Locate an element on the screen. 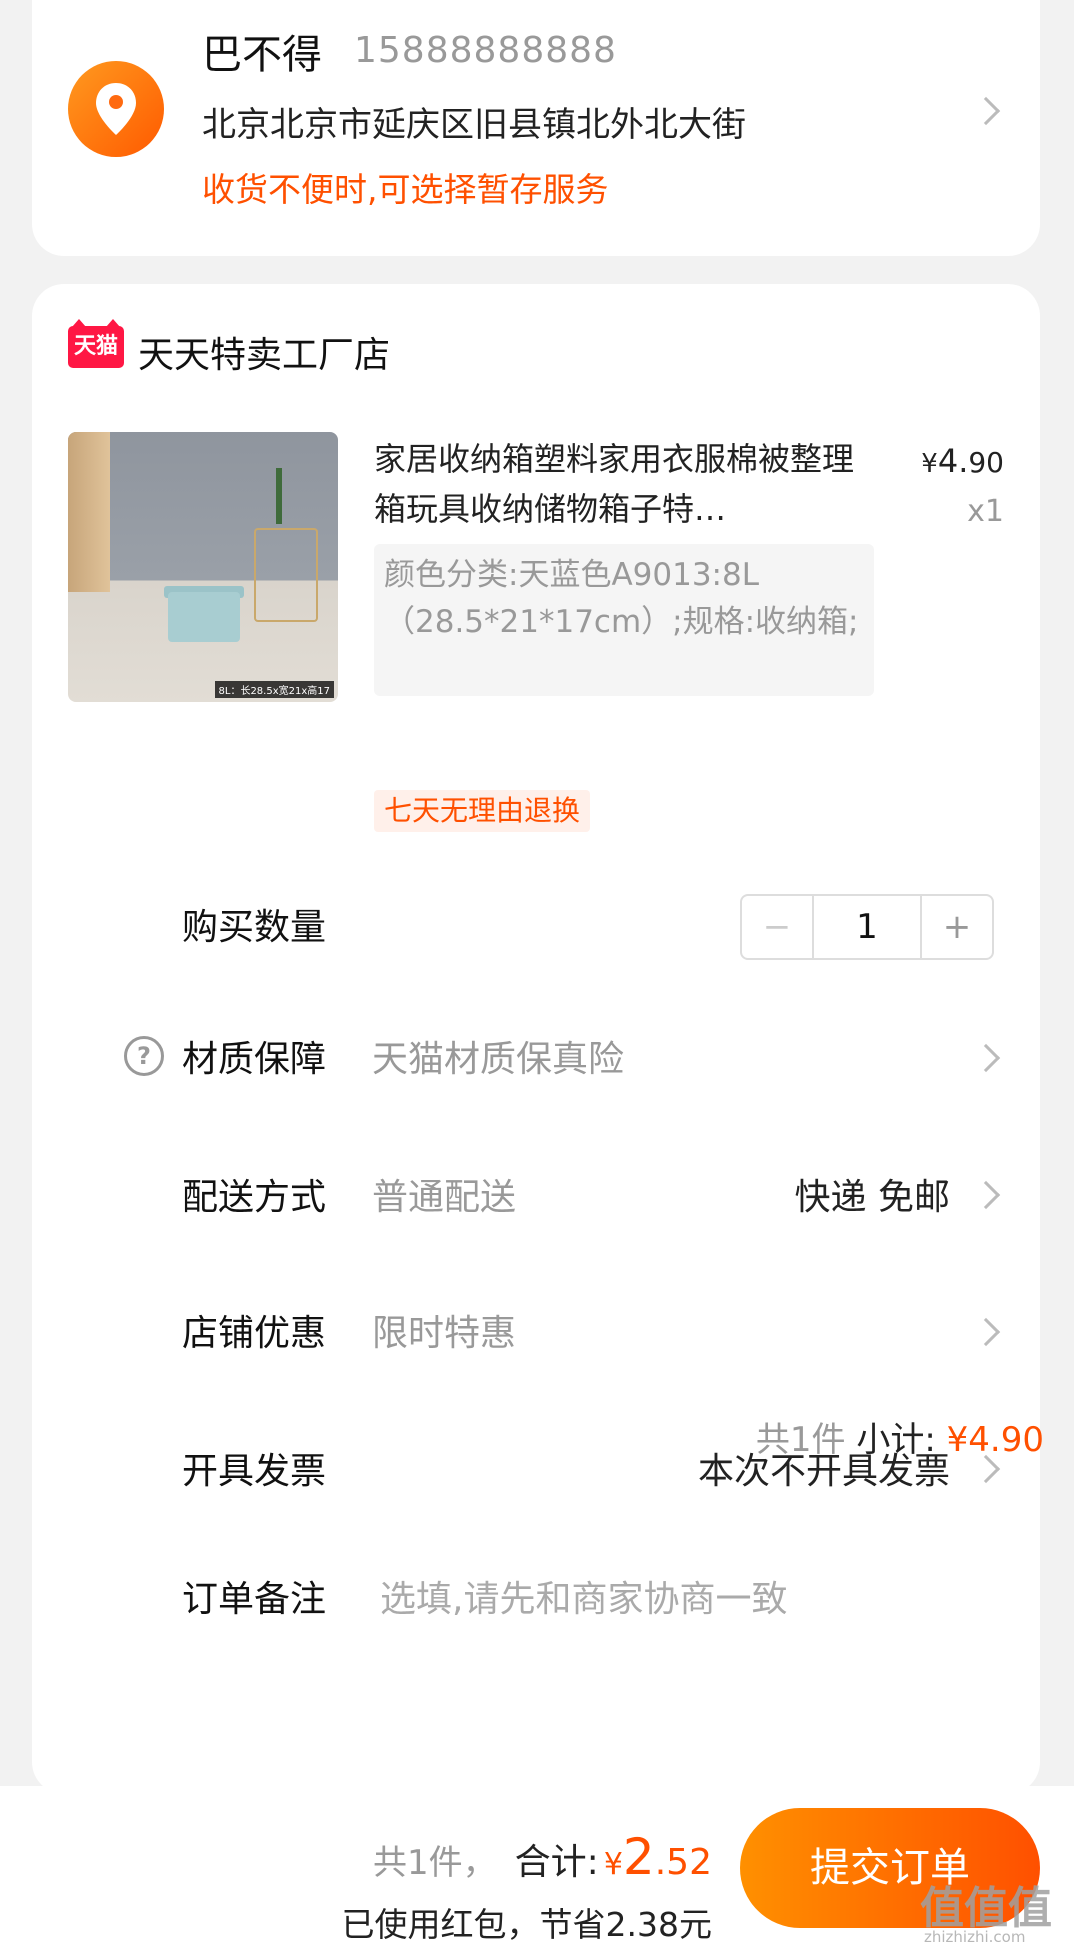 This screenshot has width=1074, height=1958. help-icon: ? is located at coordinates (144, 1056).